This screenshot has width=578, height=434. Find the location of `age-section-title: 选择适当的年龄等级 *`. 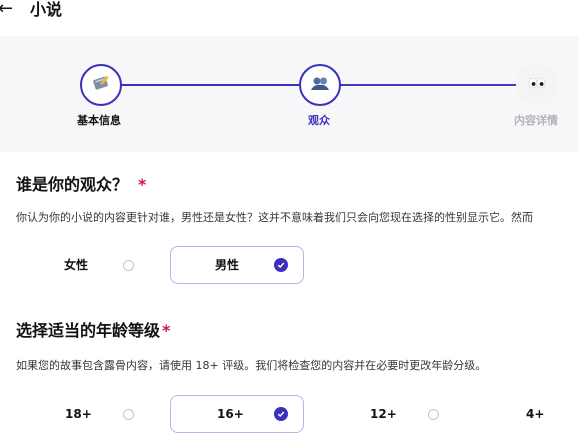

age-section-title: 选择适当的年龄等级 * is located at coordinates (93, 331).